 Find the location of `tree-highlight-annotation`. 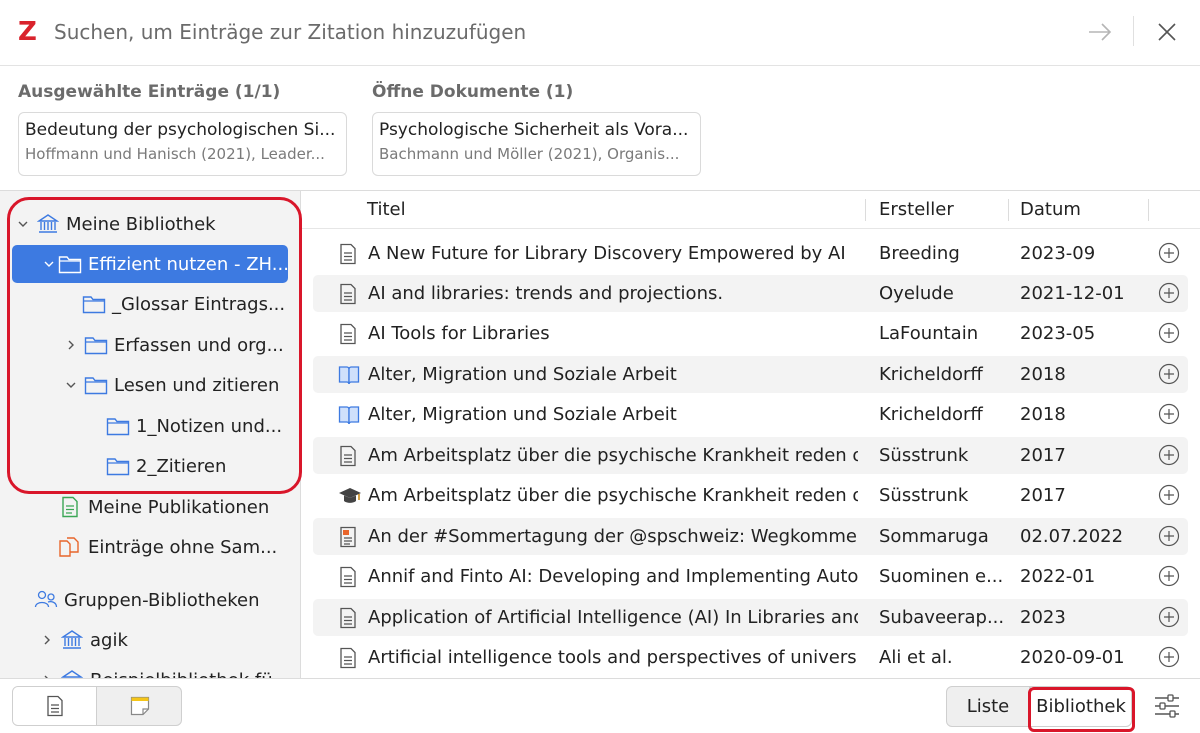

tree-highlight-annotation is located at coordinates (154, 345).